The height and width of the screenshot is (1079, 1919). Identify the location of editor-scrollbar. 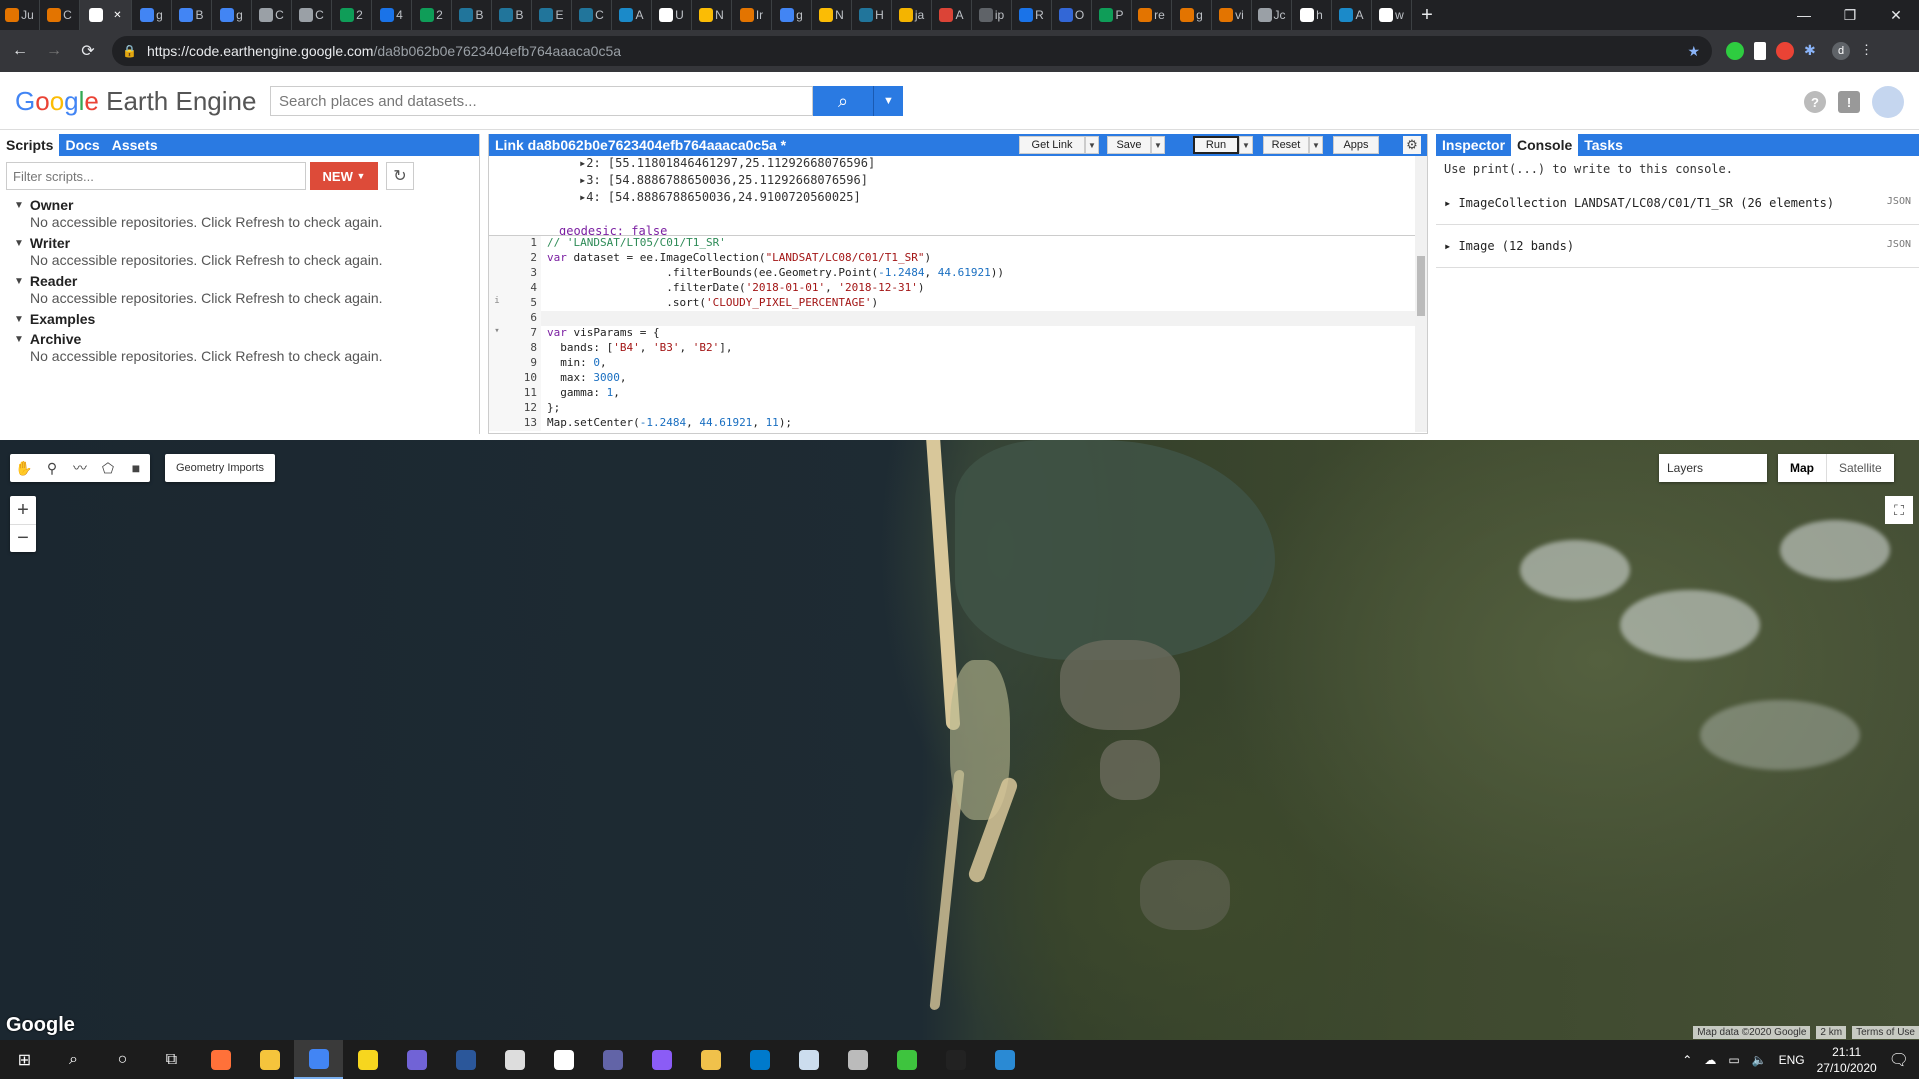
(1421, 294).